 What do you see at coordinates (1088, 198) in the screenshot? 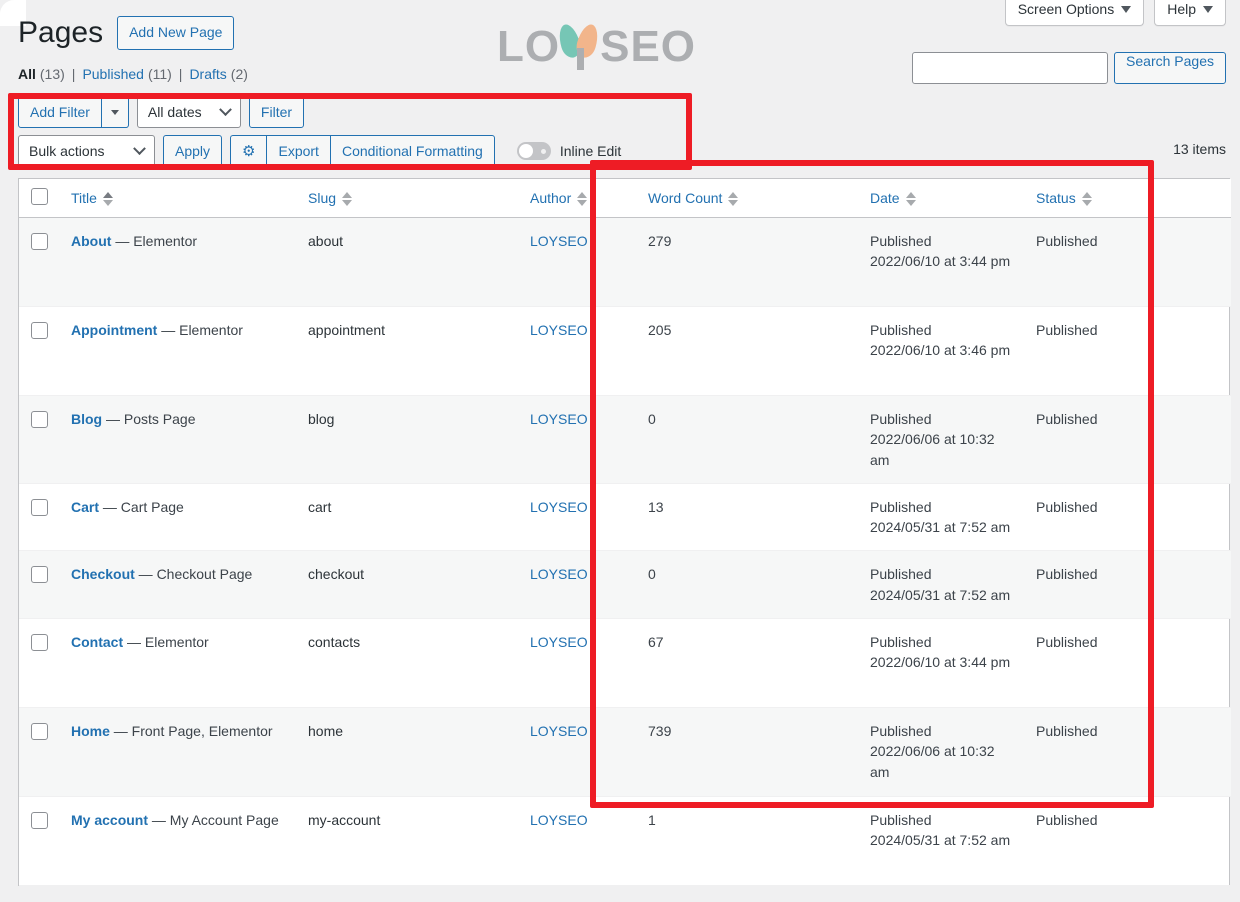
I see `column-header-status: Status` at bounding box center [1088, 198].